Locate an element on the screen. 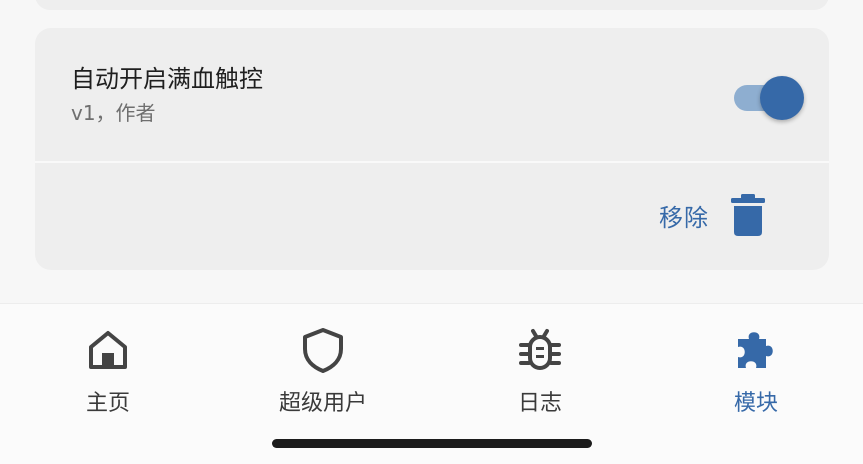  nav-item-logs: 日志 is located at coordinates (540, 372).